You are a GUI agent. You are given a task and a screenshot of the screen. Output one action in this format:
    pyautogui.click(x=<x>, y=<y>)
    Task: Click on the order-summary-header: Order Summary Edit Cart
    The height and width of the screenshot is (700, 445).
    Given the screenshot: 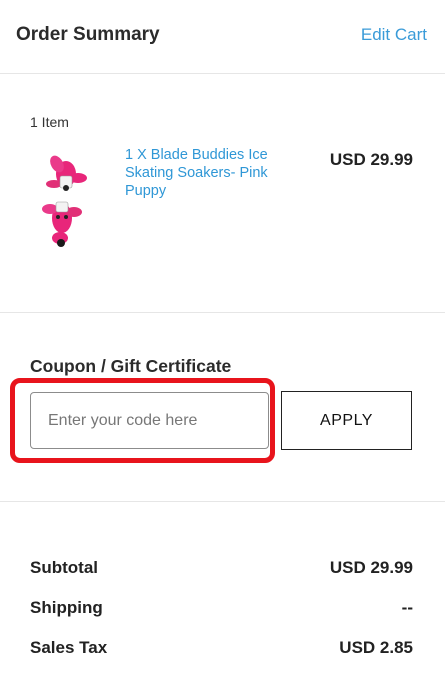 What is the action you would take?
    pyautogui.click(x=222, y=37)
    